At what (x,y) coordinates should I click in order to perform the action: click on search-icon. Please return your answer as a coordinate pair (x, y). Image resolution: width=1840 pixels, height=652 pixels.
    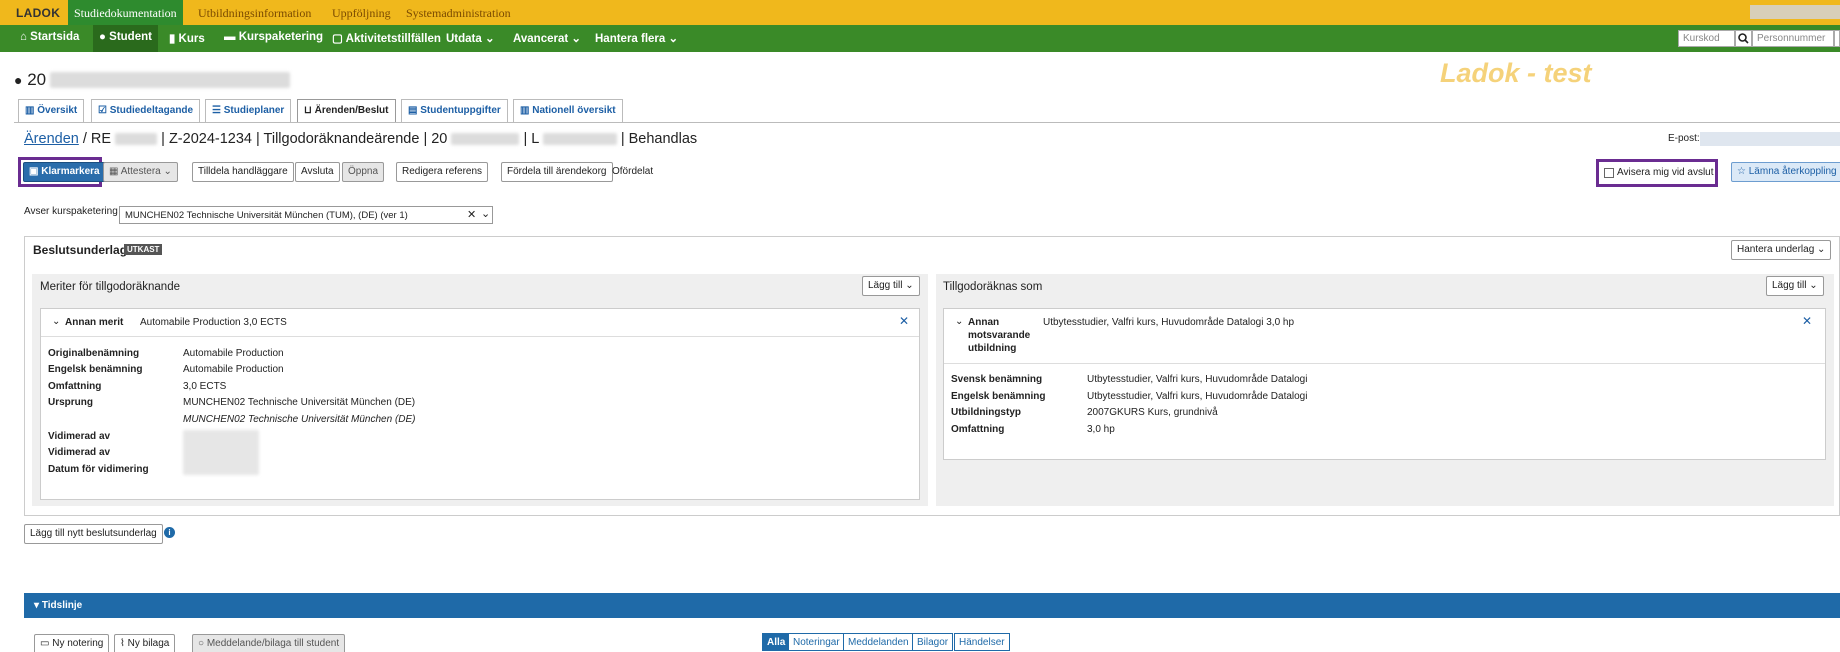
    Looking at the image, I should click on (1743, 38).